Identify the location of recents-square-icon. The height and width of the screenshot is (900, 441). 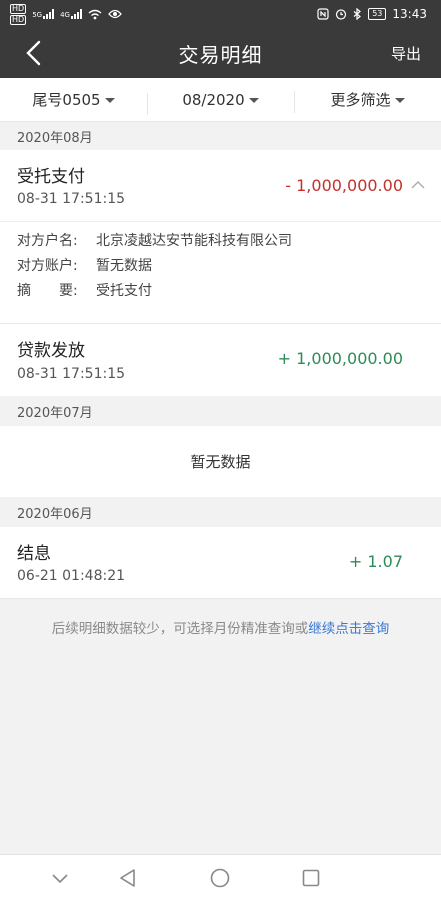
(311, 878).